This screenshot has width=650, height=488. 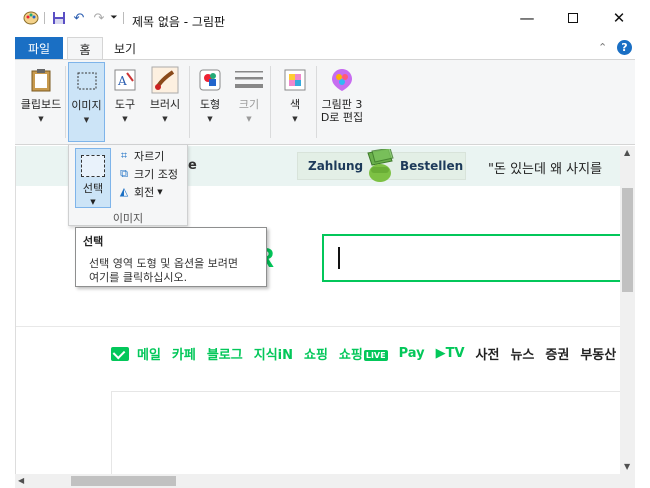 What do you see at coordinates (487, 355) in the screenshot?
I see `service-dictionary: 사전` at bounding box center [487, 355].